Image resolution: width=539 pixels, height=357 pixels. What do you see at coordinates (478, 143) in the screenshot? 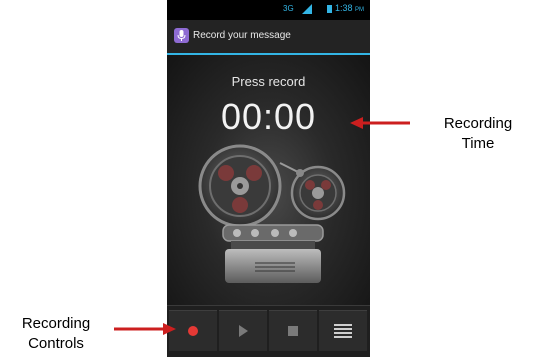
I see `recording-time-label-line2: Time` at bounding box center [478, 143].